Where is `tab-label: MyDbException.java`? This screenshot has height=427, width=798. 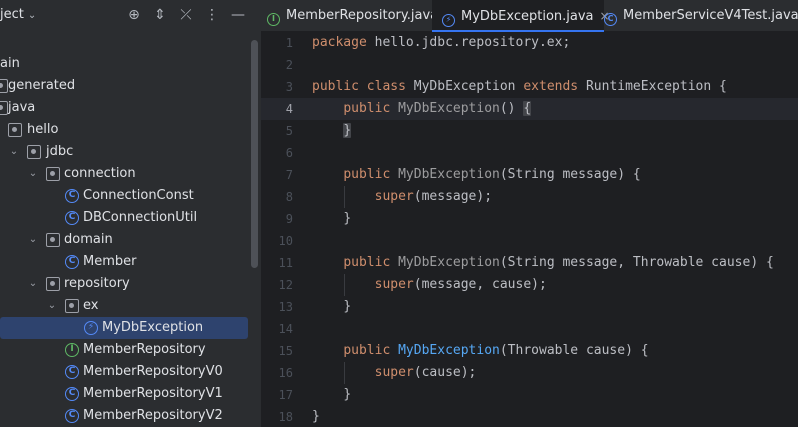 tab-label: MyDbException.java is located at coordinates (527, 16).